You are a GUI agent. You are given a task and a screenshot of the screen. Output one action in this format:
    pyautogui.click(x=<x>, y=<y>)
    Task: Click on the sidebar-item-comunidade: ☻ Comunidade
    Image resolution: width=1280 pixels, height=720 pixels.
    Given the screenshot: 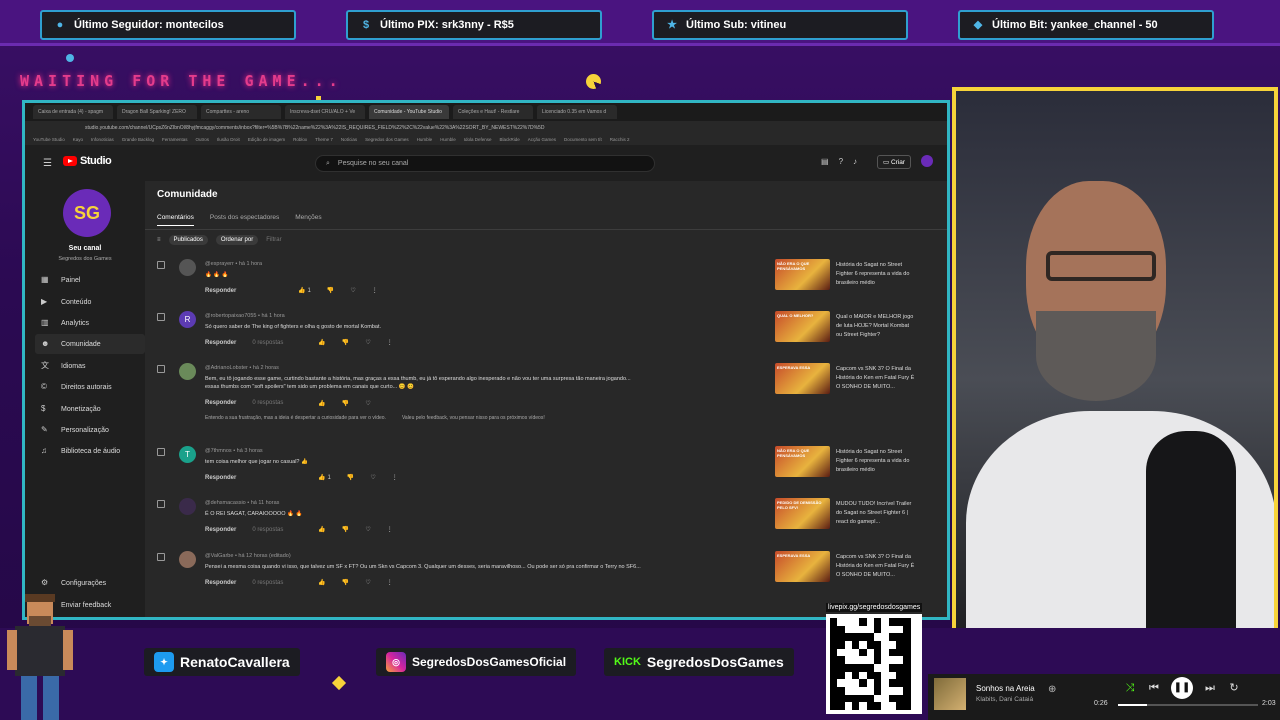 What is the action you would take?
    pyautogui.click(x=90, y=344)
    